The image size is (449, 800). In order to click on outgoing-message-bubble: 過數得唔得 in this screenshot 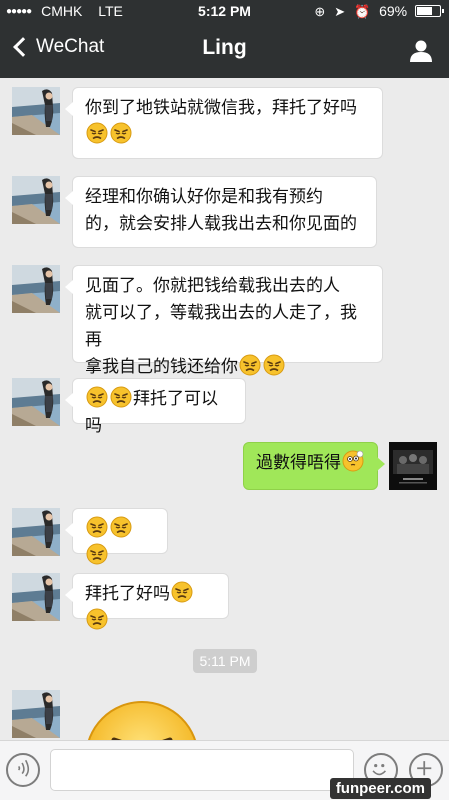, I will do `click(314, 466)`.